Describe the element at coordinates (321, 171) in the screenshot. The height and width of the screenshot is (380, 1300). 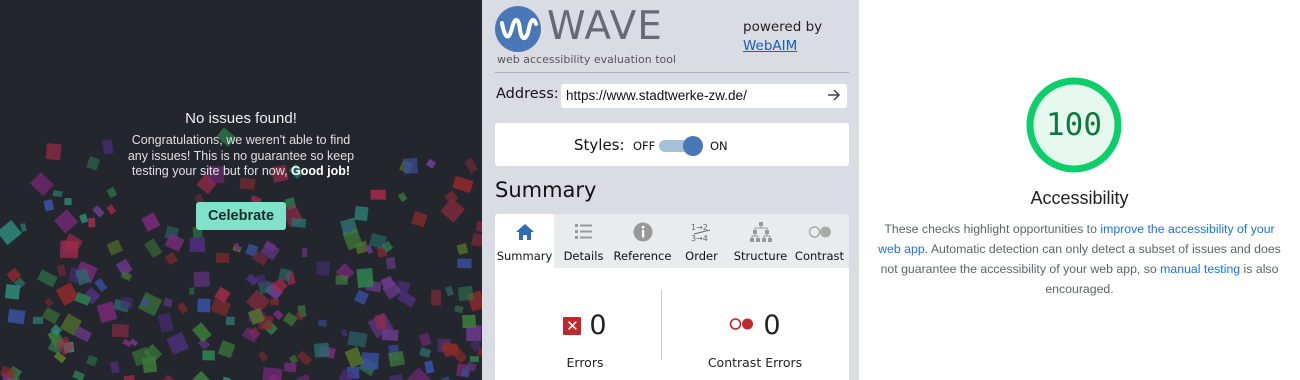
I see `good-job-text: Good job!` at that location.